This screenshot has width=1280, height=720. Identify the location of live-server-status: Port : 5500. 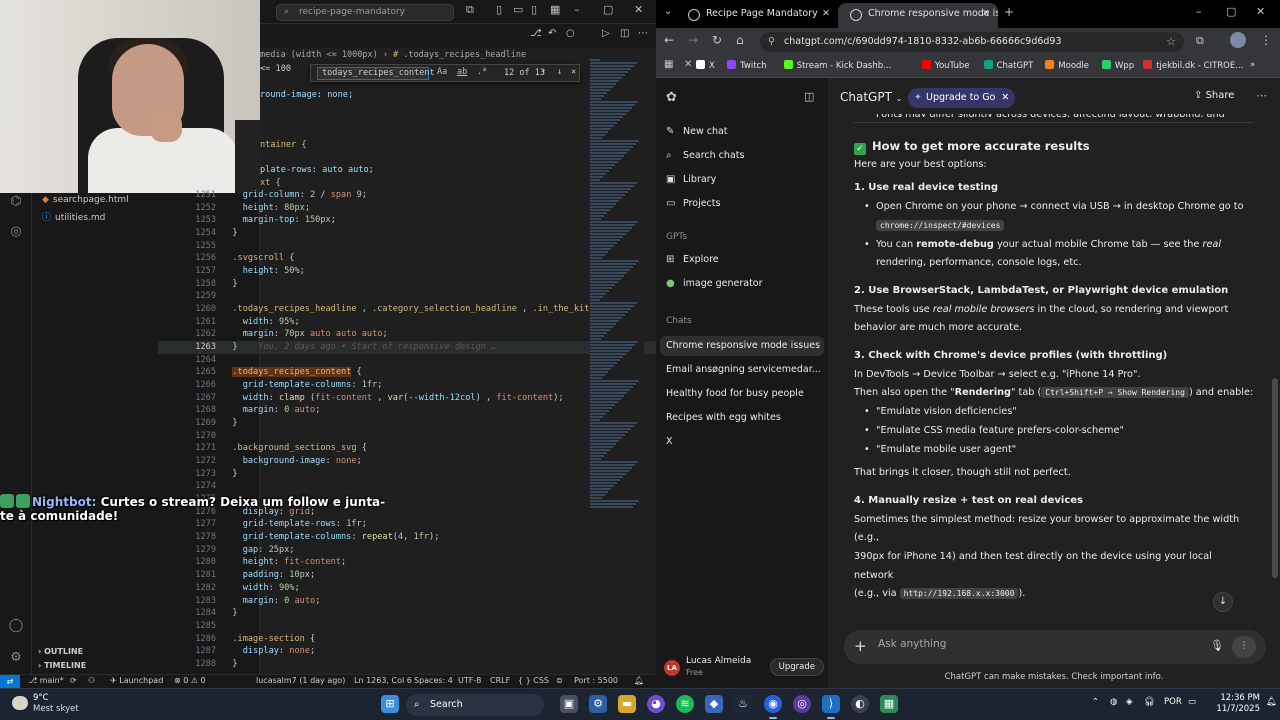
(596, 680).